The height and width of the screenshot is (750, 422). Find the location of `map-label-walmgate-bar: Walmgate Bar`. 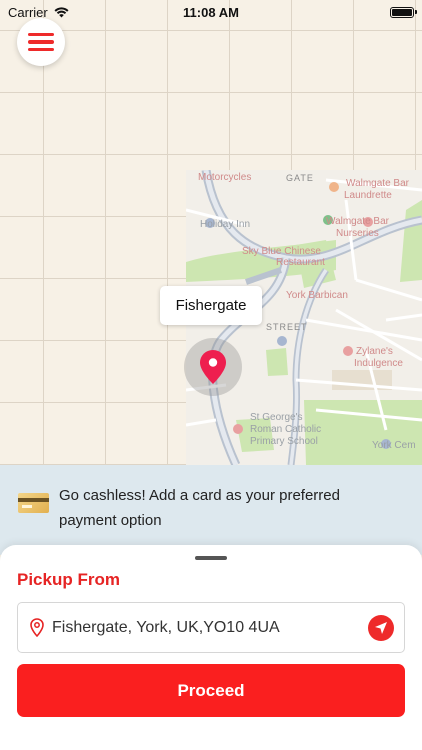

map-label-walmgate-bar: Walmgate Bar is located at coordinates (377, 183).